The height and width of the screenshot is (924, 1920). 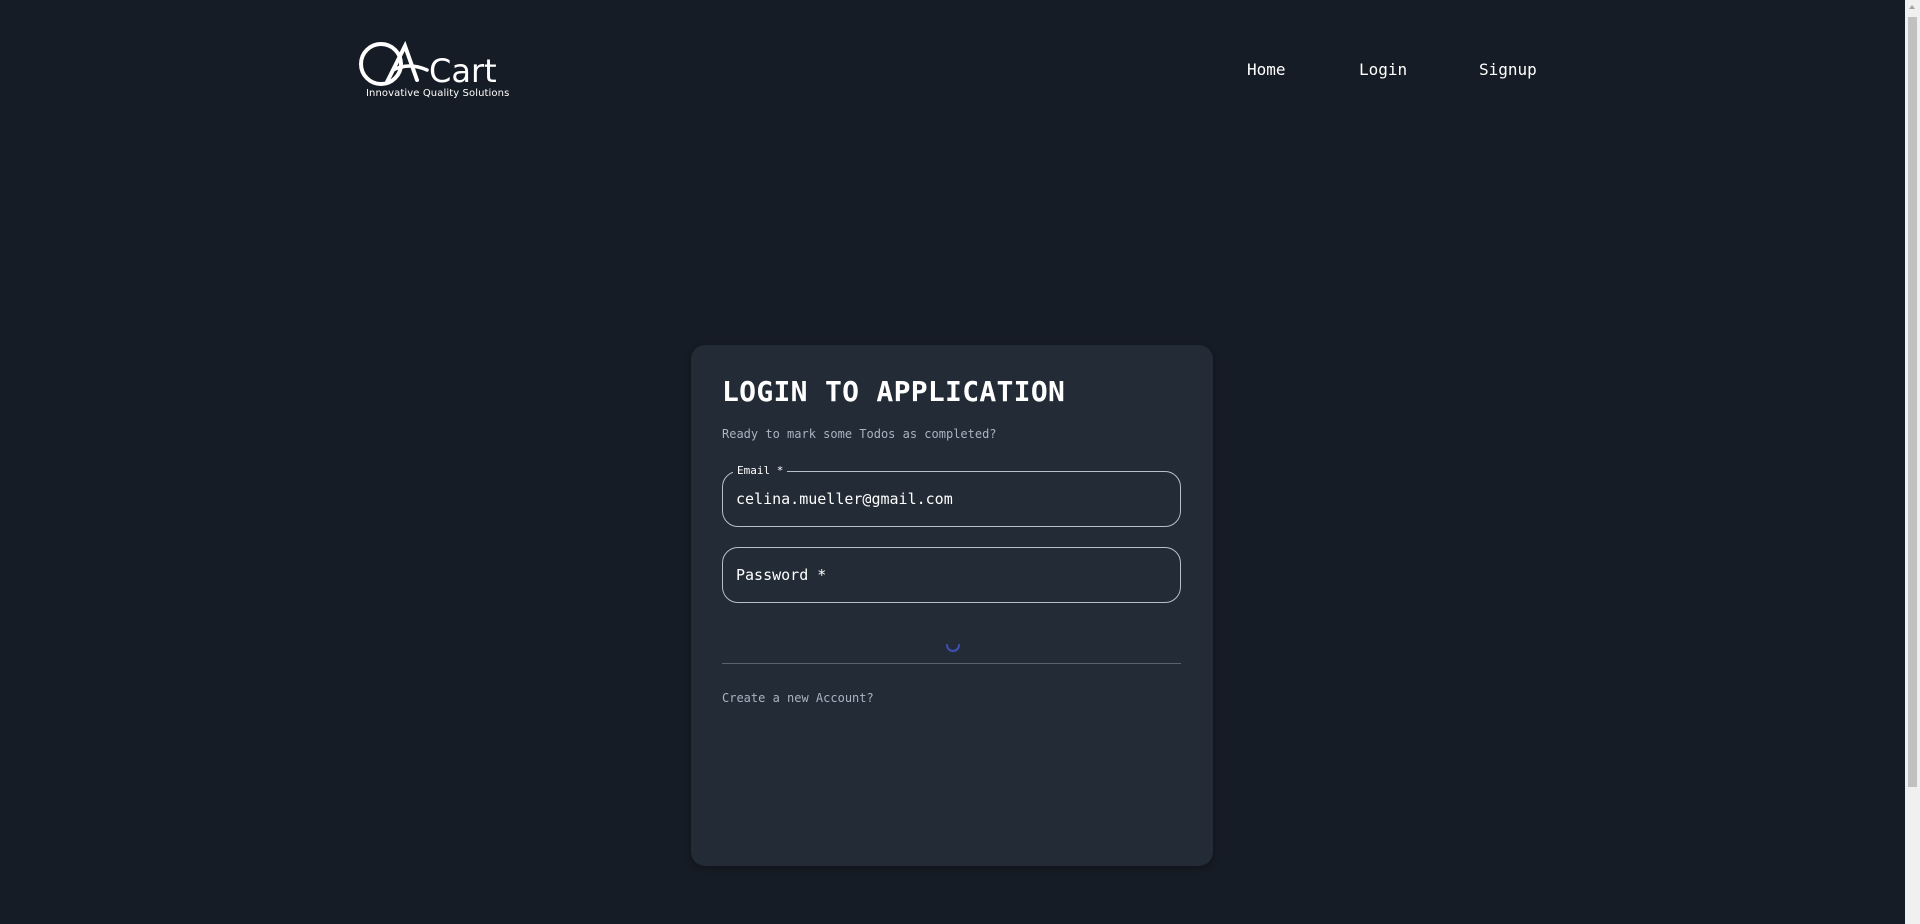 What do you see at coordinates (859, 434) in the screenshot?
I see `login-subtitle: Ready to mark some Todos as completed?` at bounding box center [859, 434].